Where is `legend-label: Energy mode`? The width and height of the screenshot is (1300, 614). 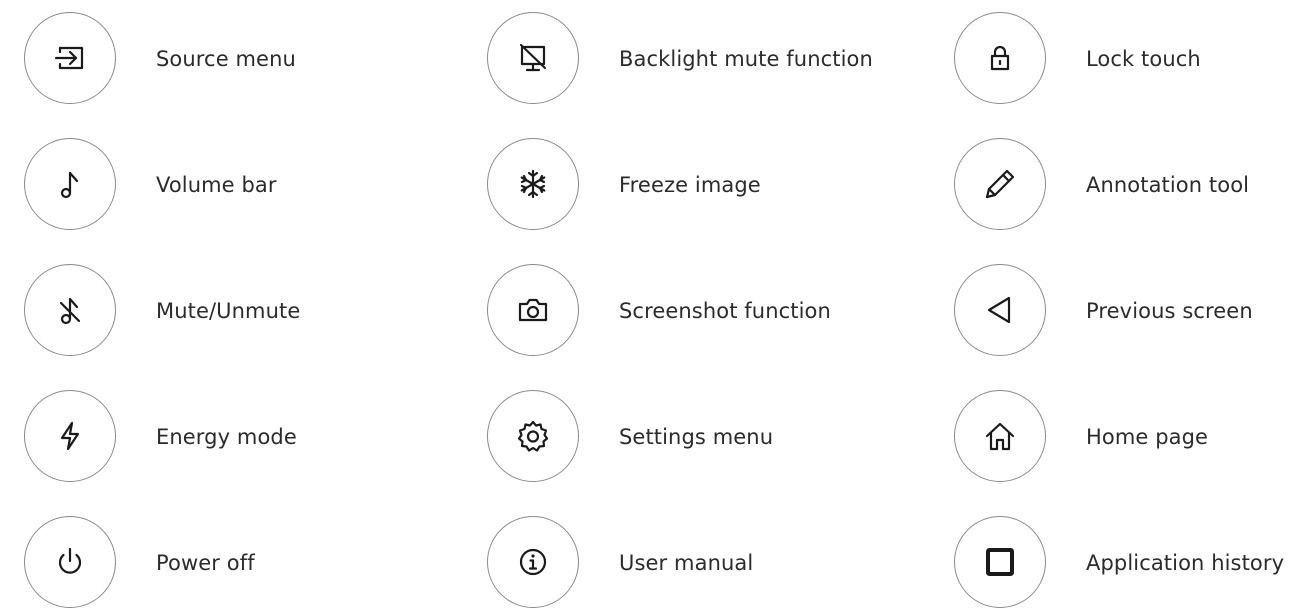
legend-label: Energy mode is located at coordinates (226, 437).